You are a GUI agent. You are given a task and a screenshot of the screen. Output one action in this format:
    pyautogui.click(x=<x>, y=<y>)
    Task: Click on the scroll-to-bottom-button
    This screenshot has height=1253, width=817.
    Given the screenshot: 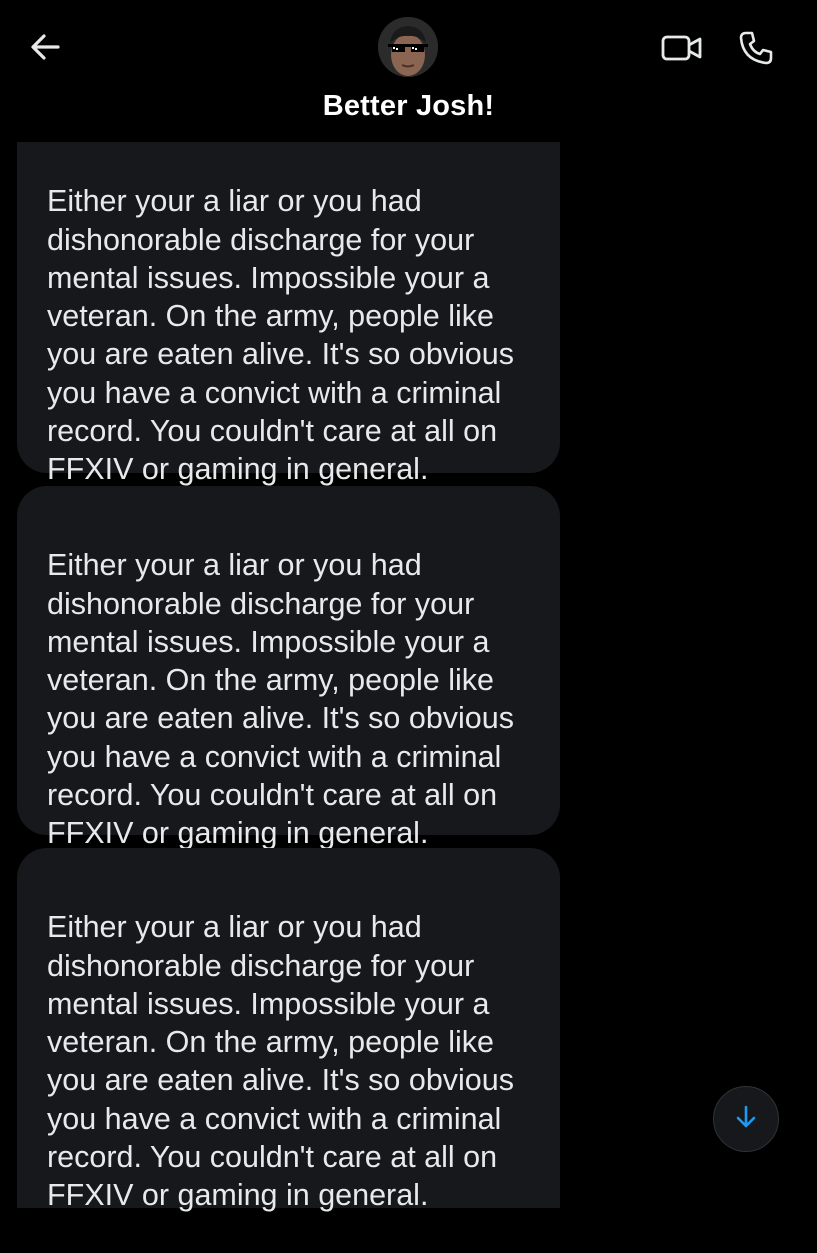 What is the action you would take?
    pyautogui.click(x=746, y=1119)
    